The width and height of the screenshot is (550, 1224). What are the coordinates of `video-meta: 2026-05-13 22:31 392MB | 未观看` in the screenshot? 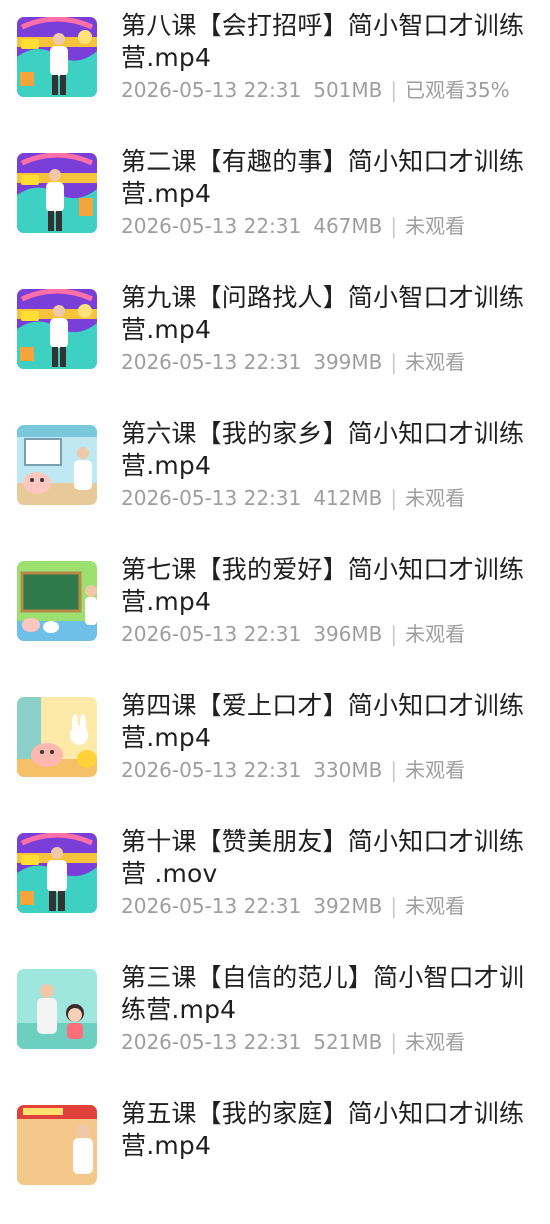 It's located at (293, 906).